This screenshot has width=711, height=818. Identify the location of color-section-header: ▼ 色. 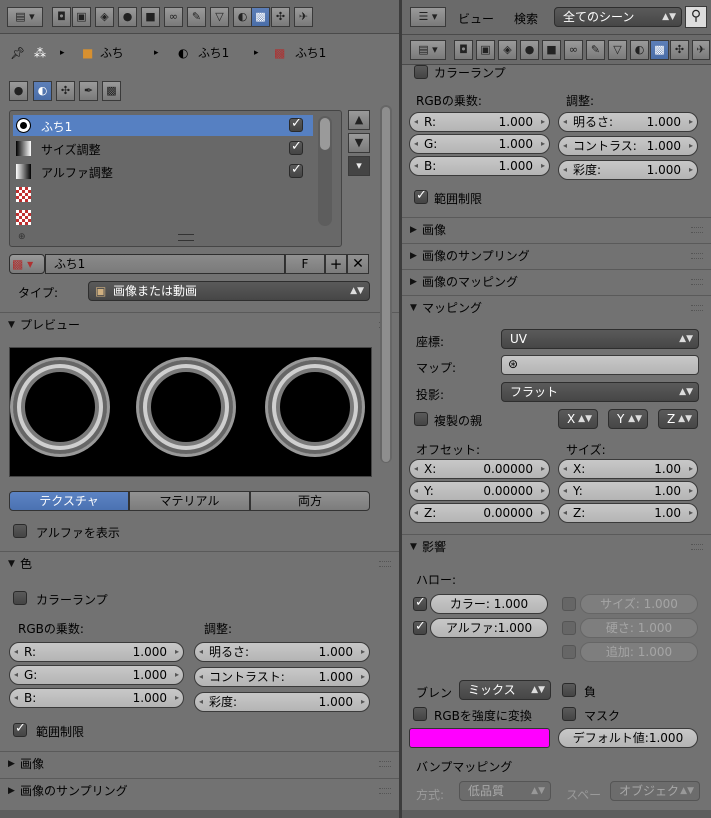
(199, 563).